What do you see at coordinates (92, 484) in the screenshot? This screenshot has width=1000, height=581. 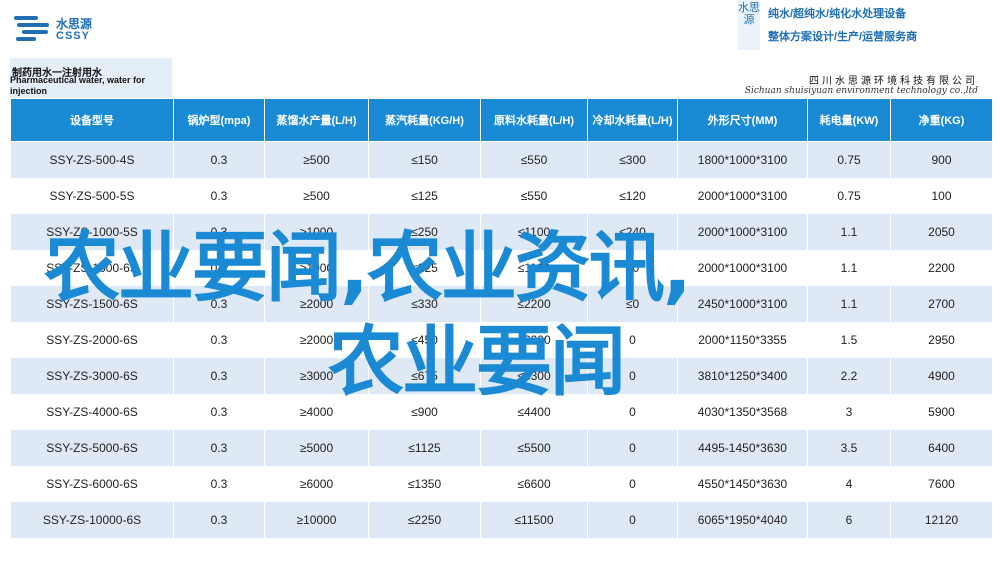 I see `table-cell: SSY-ZS-6000-6S` at bounding box center [92, 484].